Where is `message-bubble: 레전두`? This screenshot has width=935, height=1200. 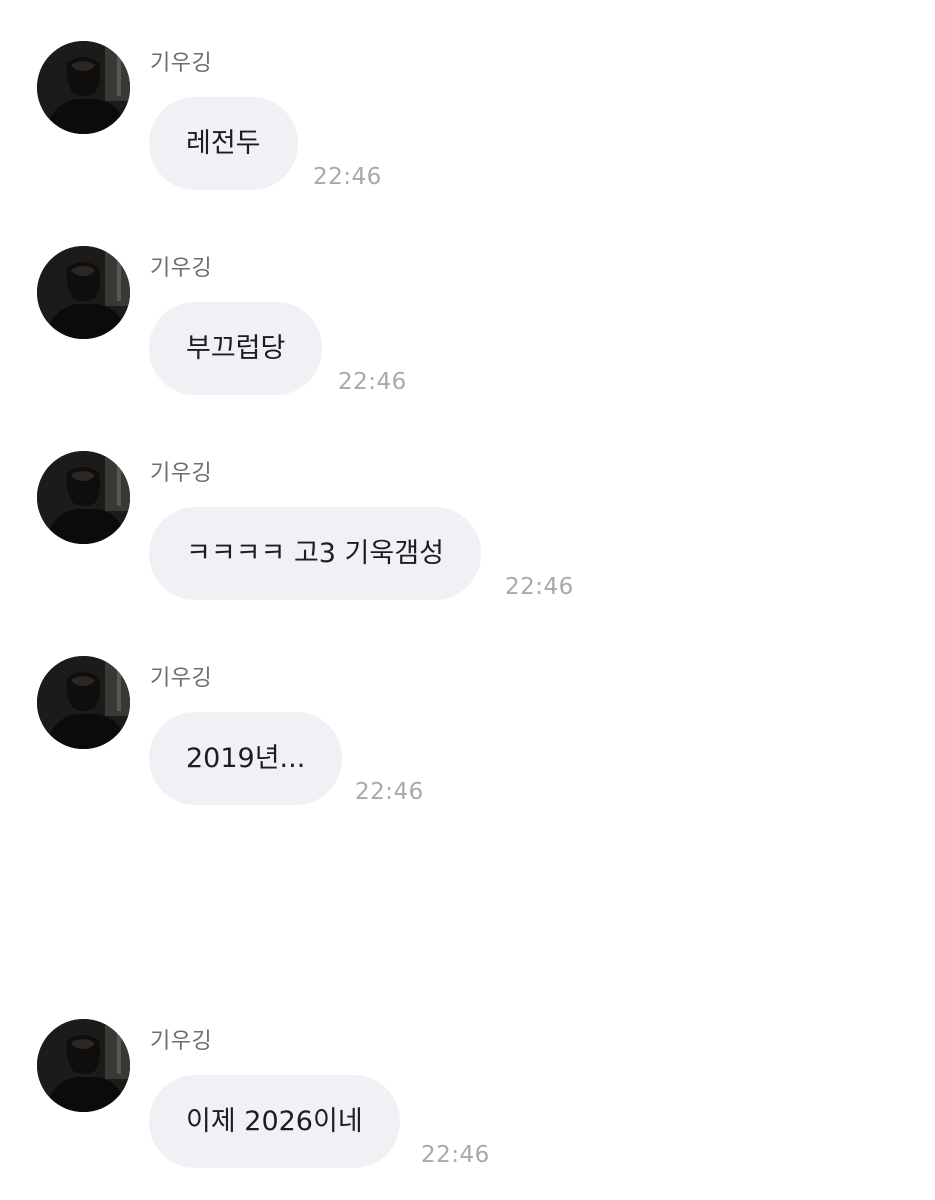
message-bubble: 레전두 is located at coordinates (223, 143).